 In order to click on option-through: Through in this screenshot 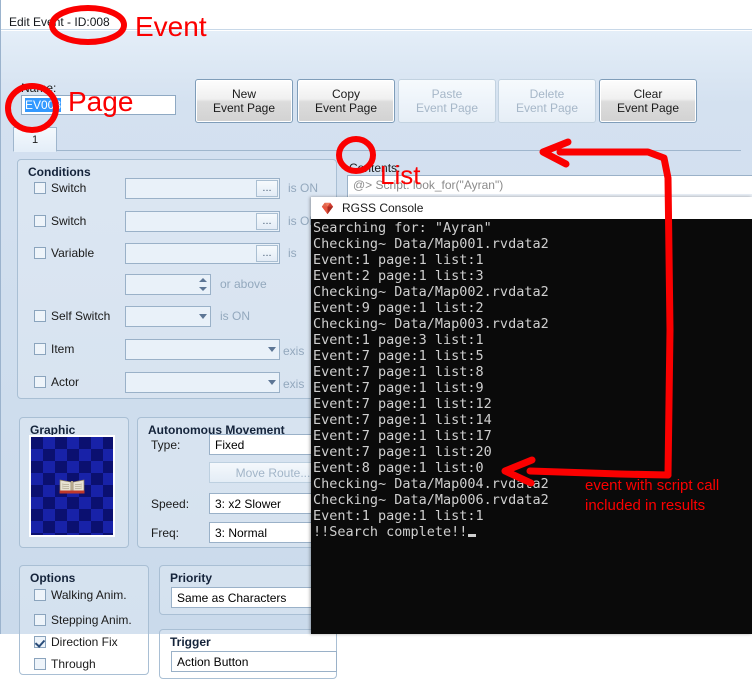, I will do `click(65, 664)`.